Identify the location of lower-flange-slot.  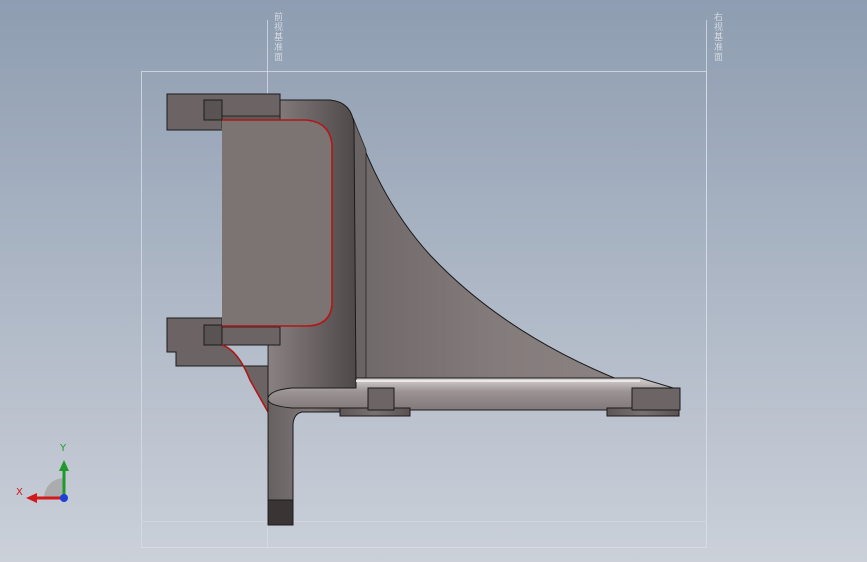
(213, 335).